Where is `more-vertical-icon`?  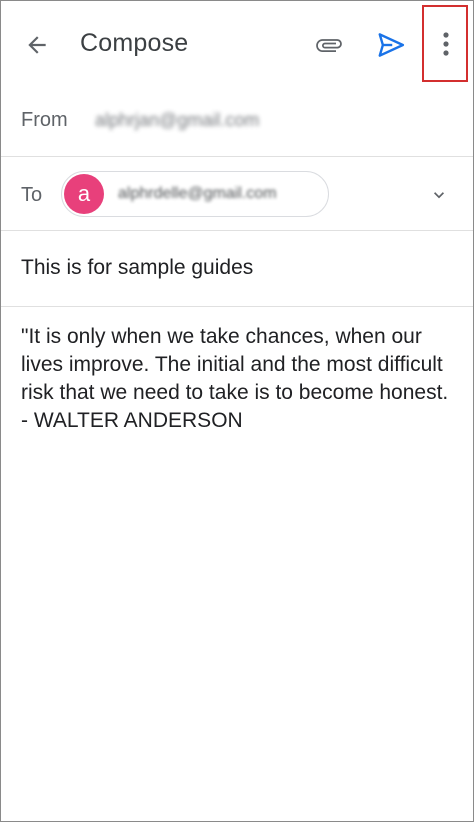
more-vertical-icon is located at coordinates (446, 44).